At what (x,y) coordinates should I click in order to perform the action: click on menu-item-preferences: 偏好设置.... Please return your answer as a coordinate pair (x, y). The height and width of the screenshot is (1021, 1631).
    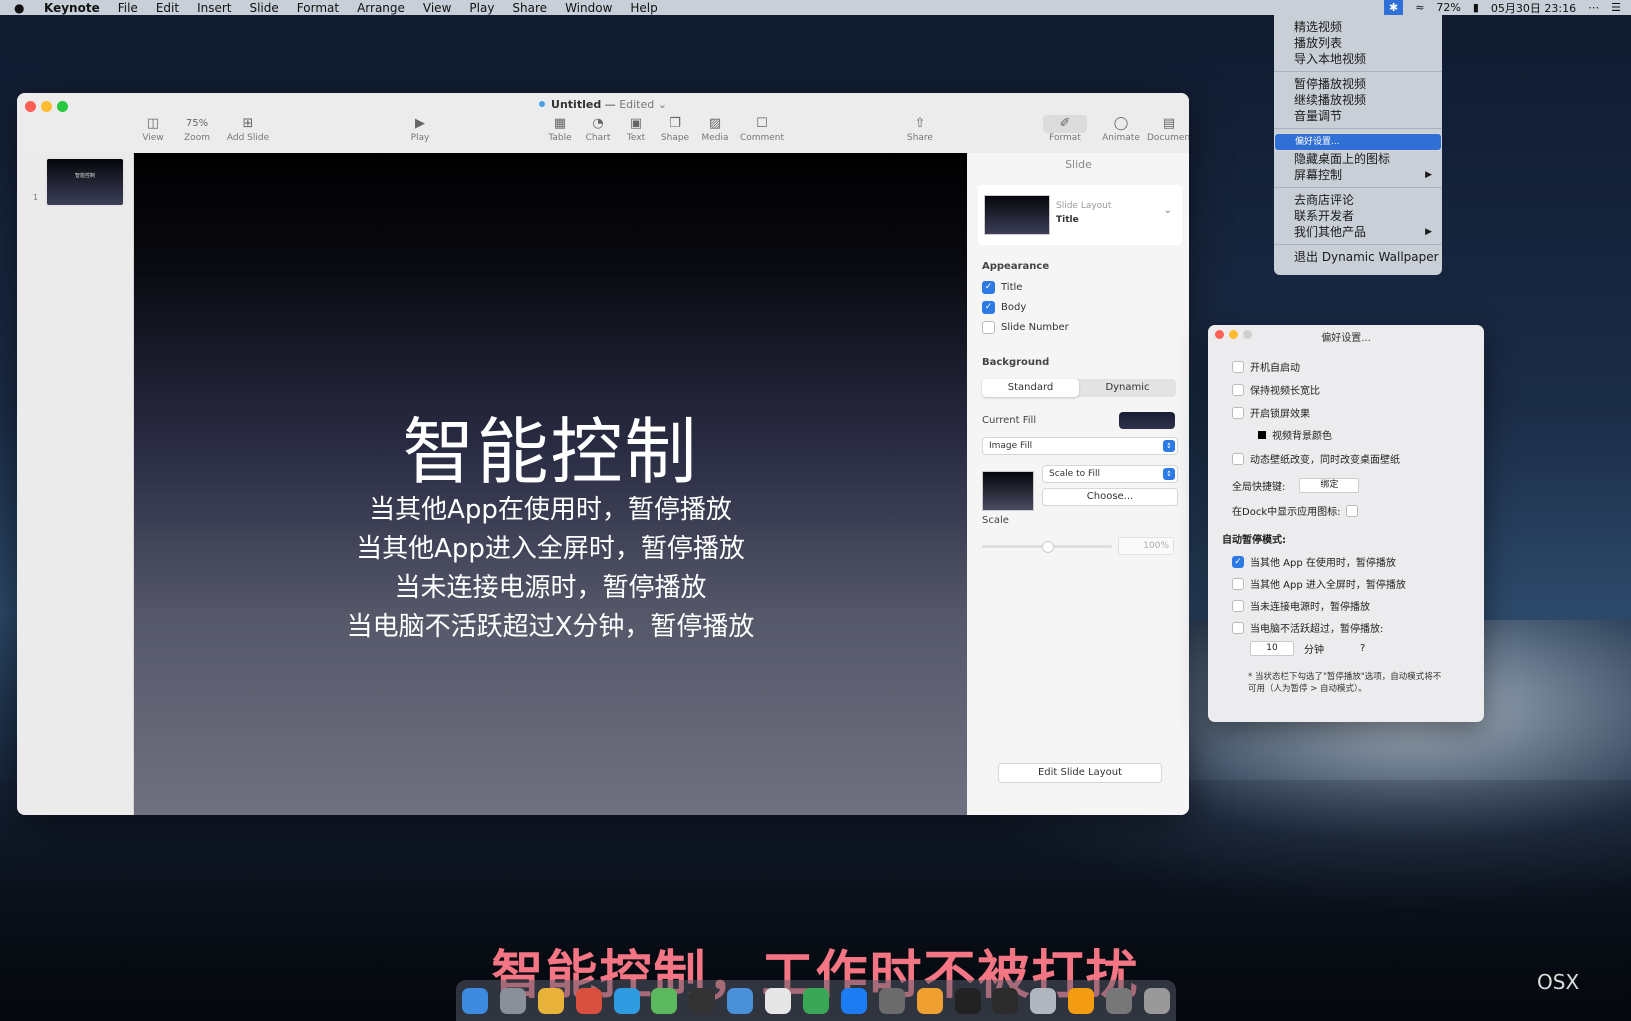
    Looking at the image, I should click on (1358, 142).